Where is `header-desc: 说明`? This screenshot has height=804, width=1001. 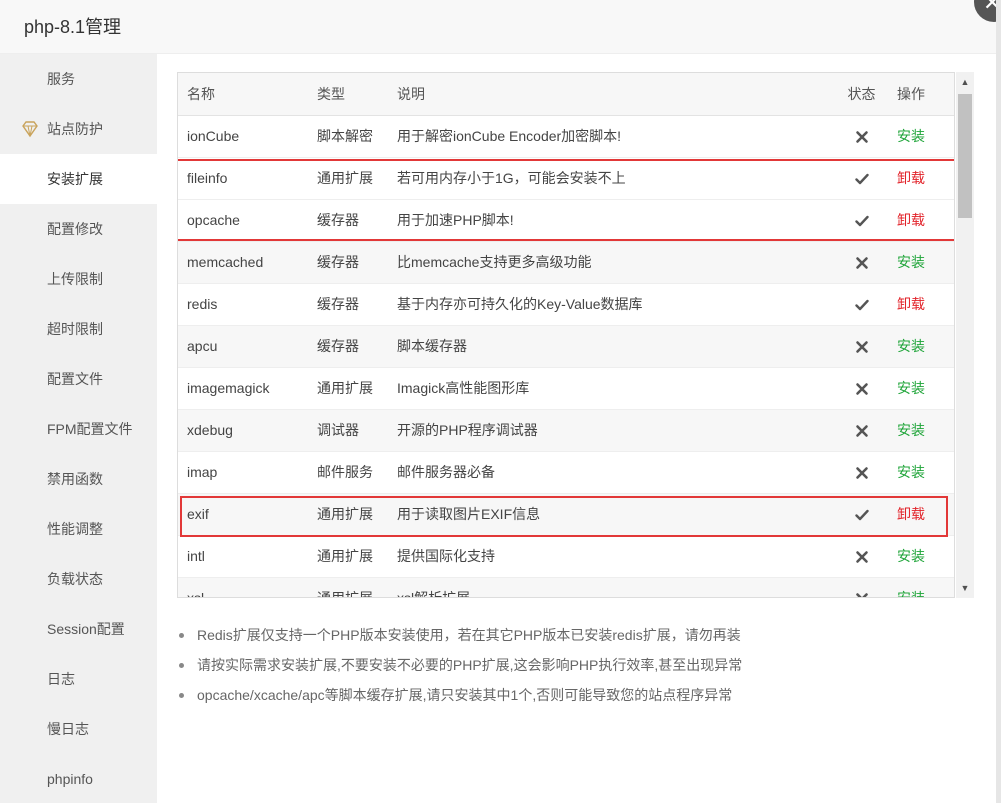 header-desc: 说明 is located at coordinates (614, 94).